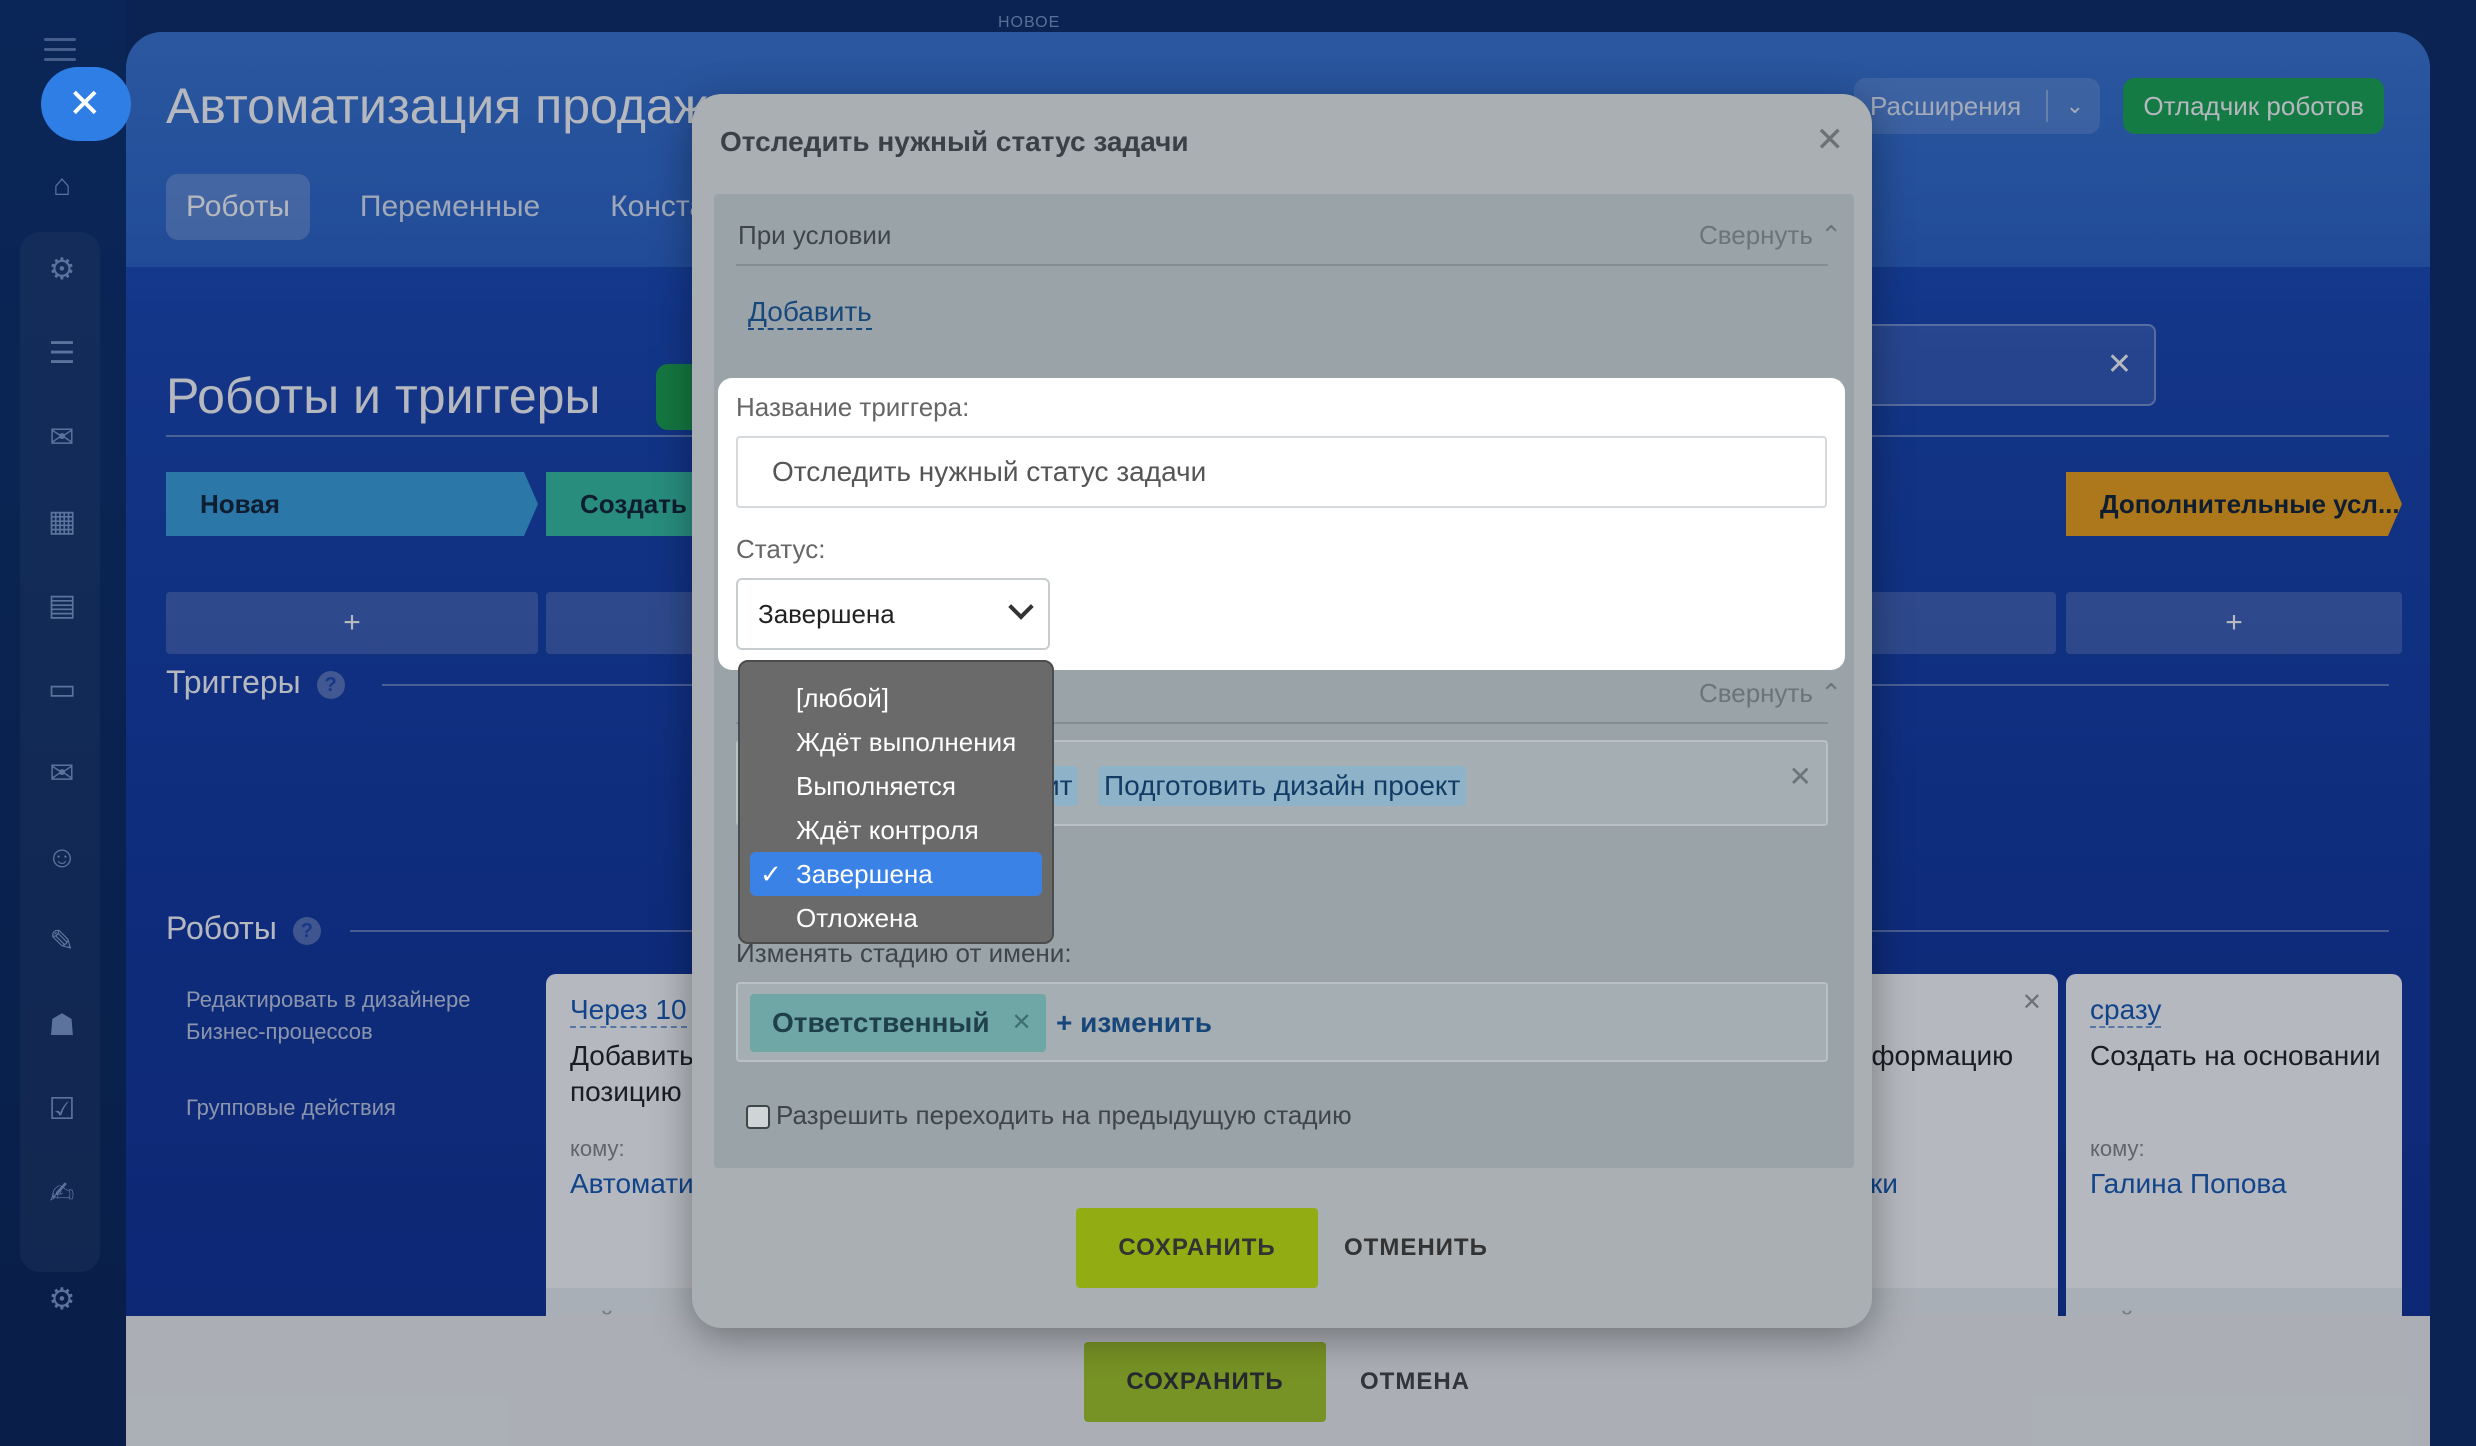 The image size is (2476, 1446). What do you see at coordinates (1282, 1022) in the screenshot?
I see `responsible-box: Ответственный ✕ + изменить` at bounding box center [1282, 1022].